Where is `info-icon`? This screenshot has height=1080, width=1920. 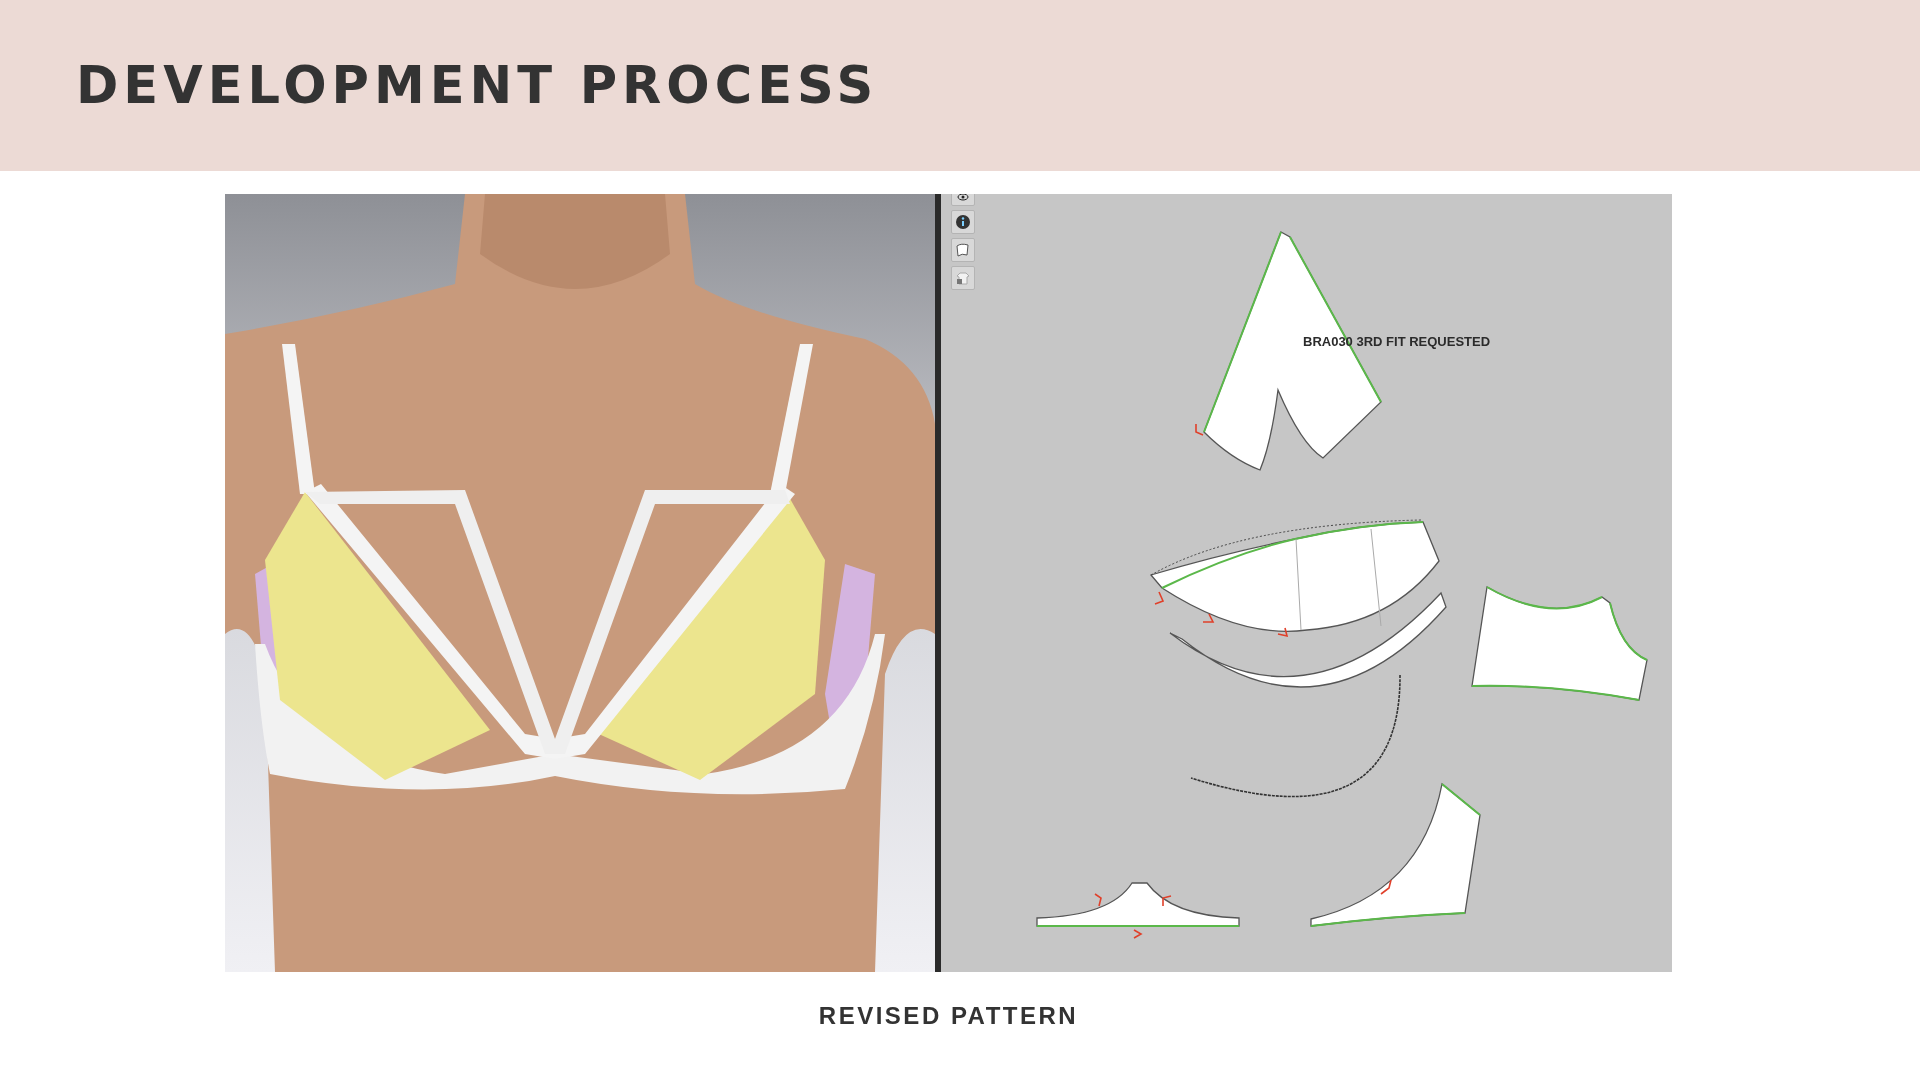
info-icon is located at coordinates (963, 222).